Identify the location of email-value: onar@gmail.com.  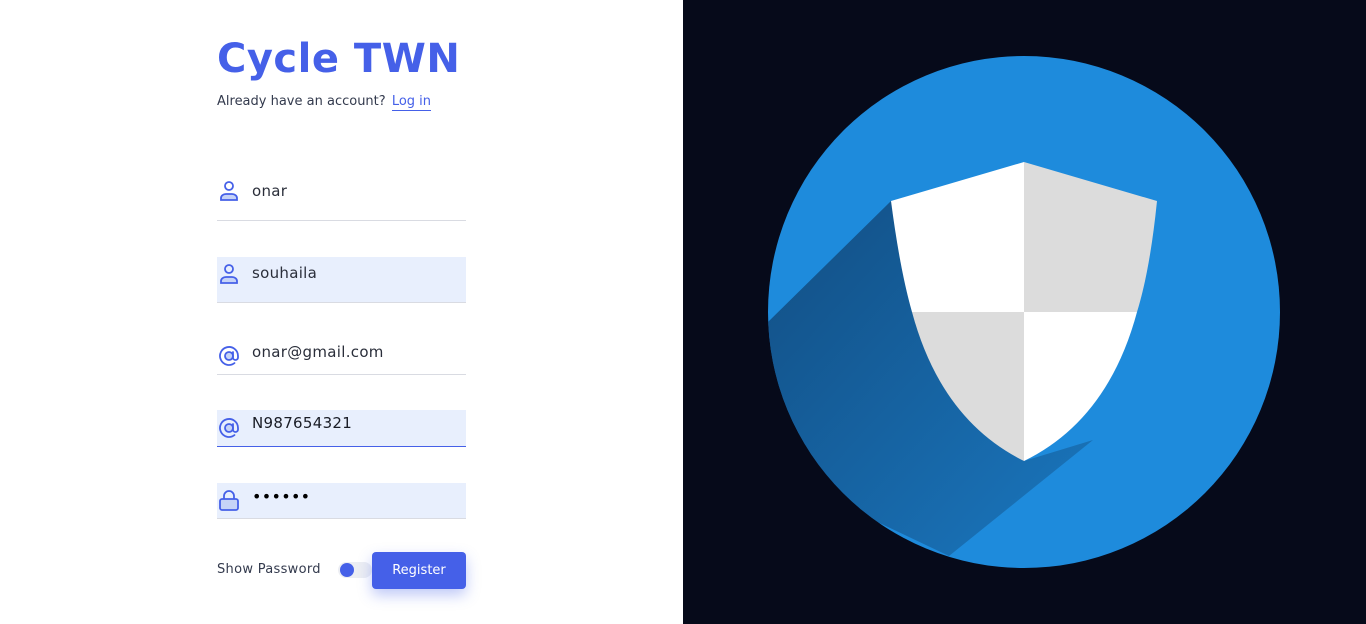
(318, 352).